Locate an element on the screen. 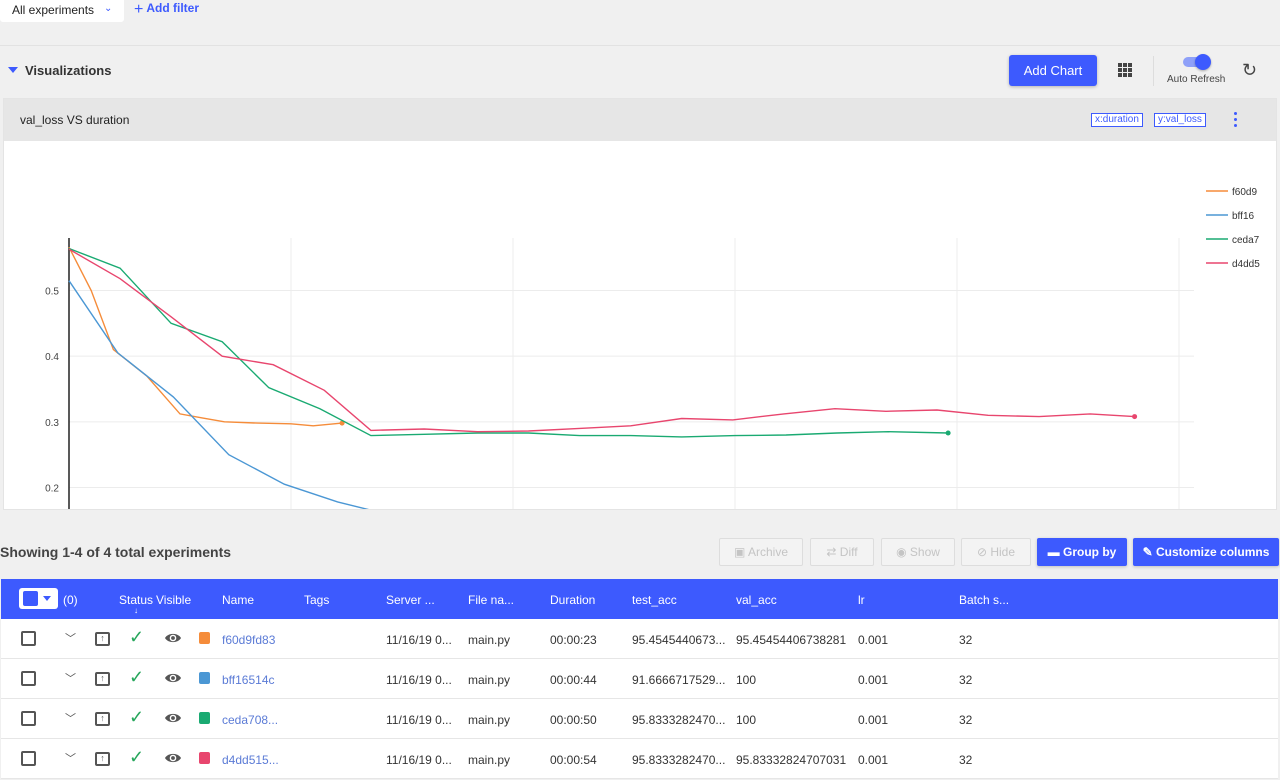  show-button: ◉ Show is located at coordinates (918, 552).